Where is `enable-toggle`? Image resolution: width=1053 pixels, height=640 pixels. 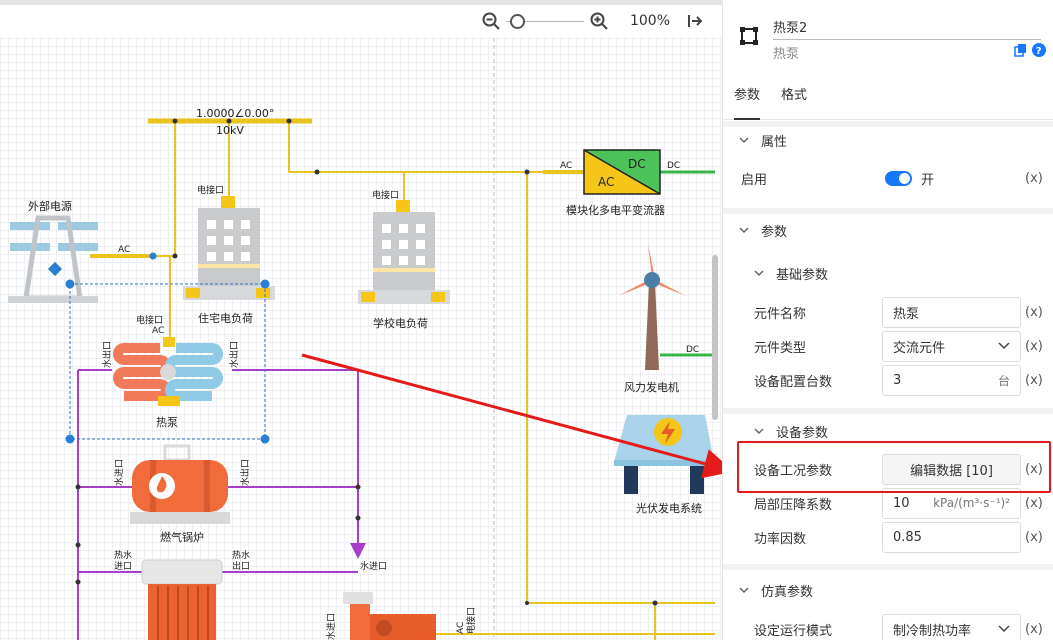 enable-toggle is located at coordinates (898, 178).